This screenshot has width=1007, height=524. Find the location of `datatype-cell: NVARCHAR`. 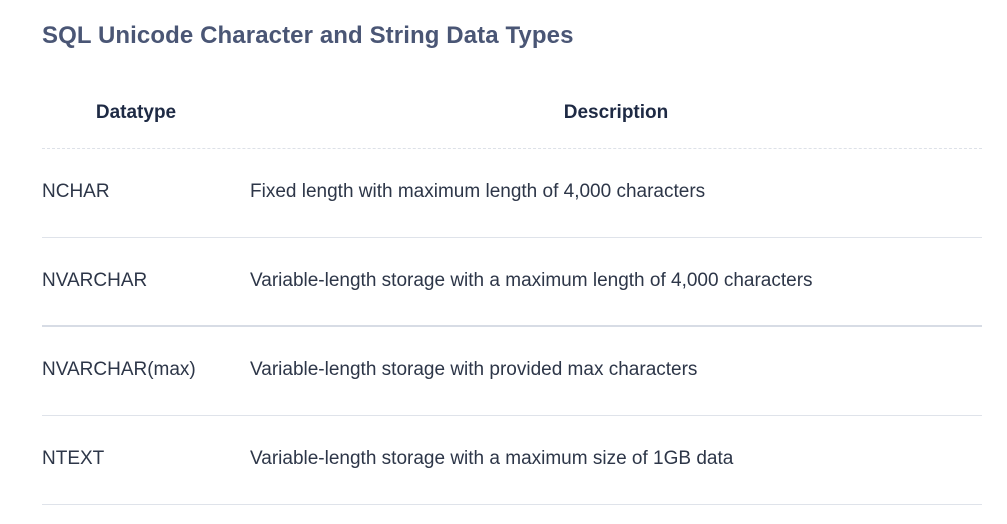

datatype-cell: NVARCHAR is located at coordinates (95, 280).